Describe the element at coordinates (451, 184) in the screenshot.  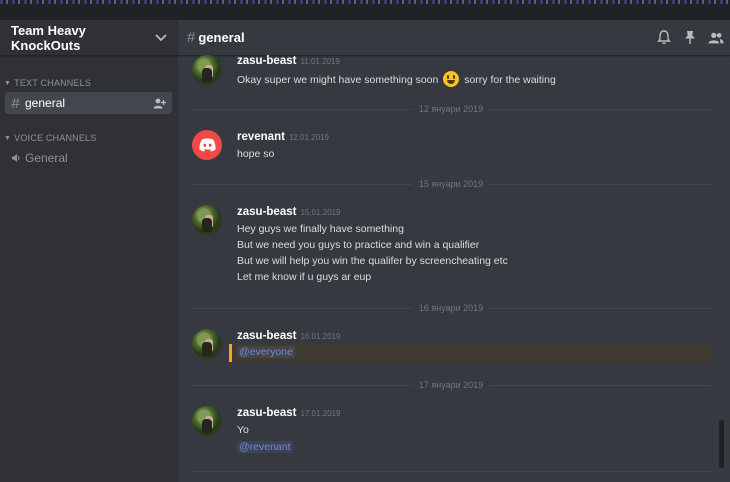
I see `date-divider: 15 януари 2019` at that location.